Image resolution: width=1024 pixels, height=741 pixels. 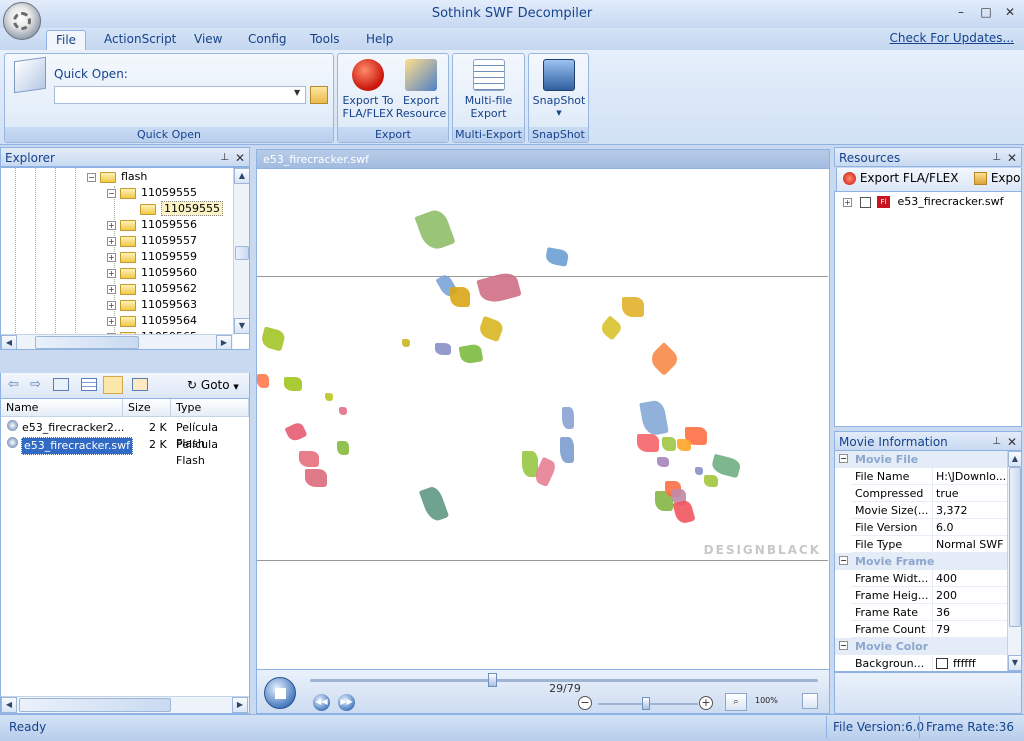 What do you see at coordinates (152, 289) in the screenshot?
I see `tree-item: +11059562` at bounding box center [152, 289].